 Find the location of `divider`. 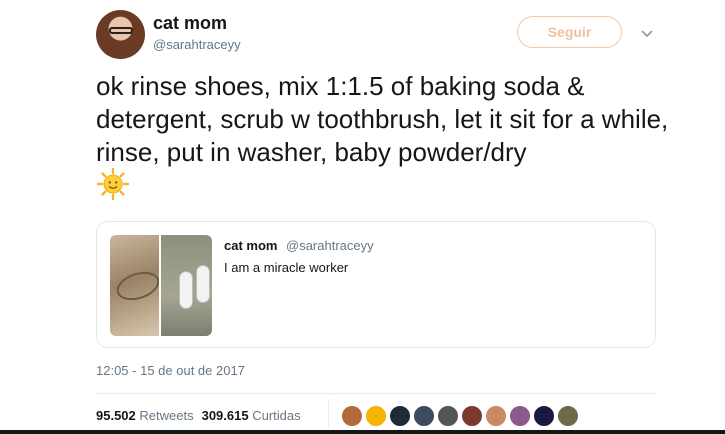

divider is located at coordinates (376, 393).